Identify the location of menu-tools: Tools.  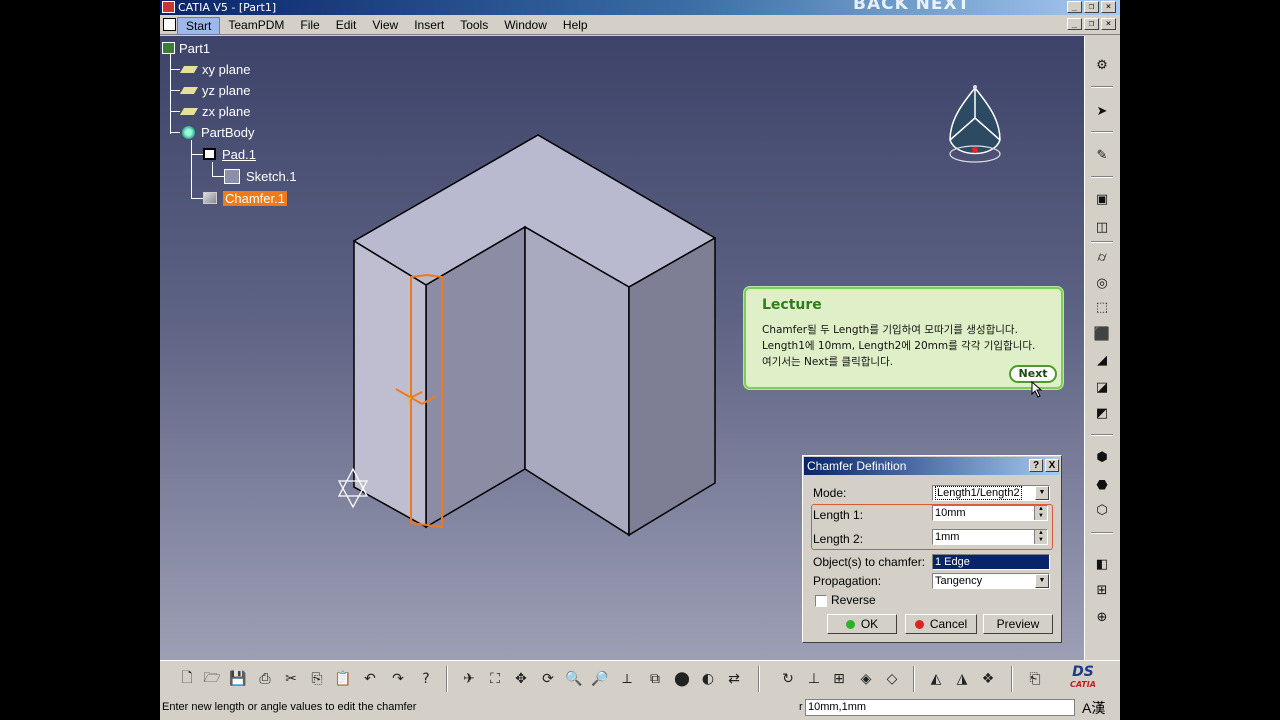
(474, 26).